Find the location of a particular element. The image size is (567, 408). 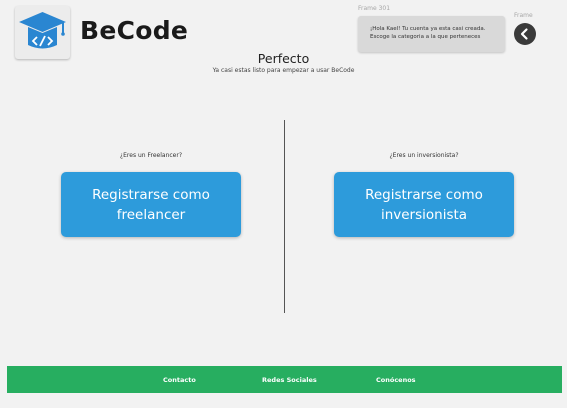

freelancer-question: ¿Eres un Freelancer? is located at coordinates (151, 155).